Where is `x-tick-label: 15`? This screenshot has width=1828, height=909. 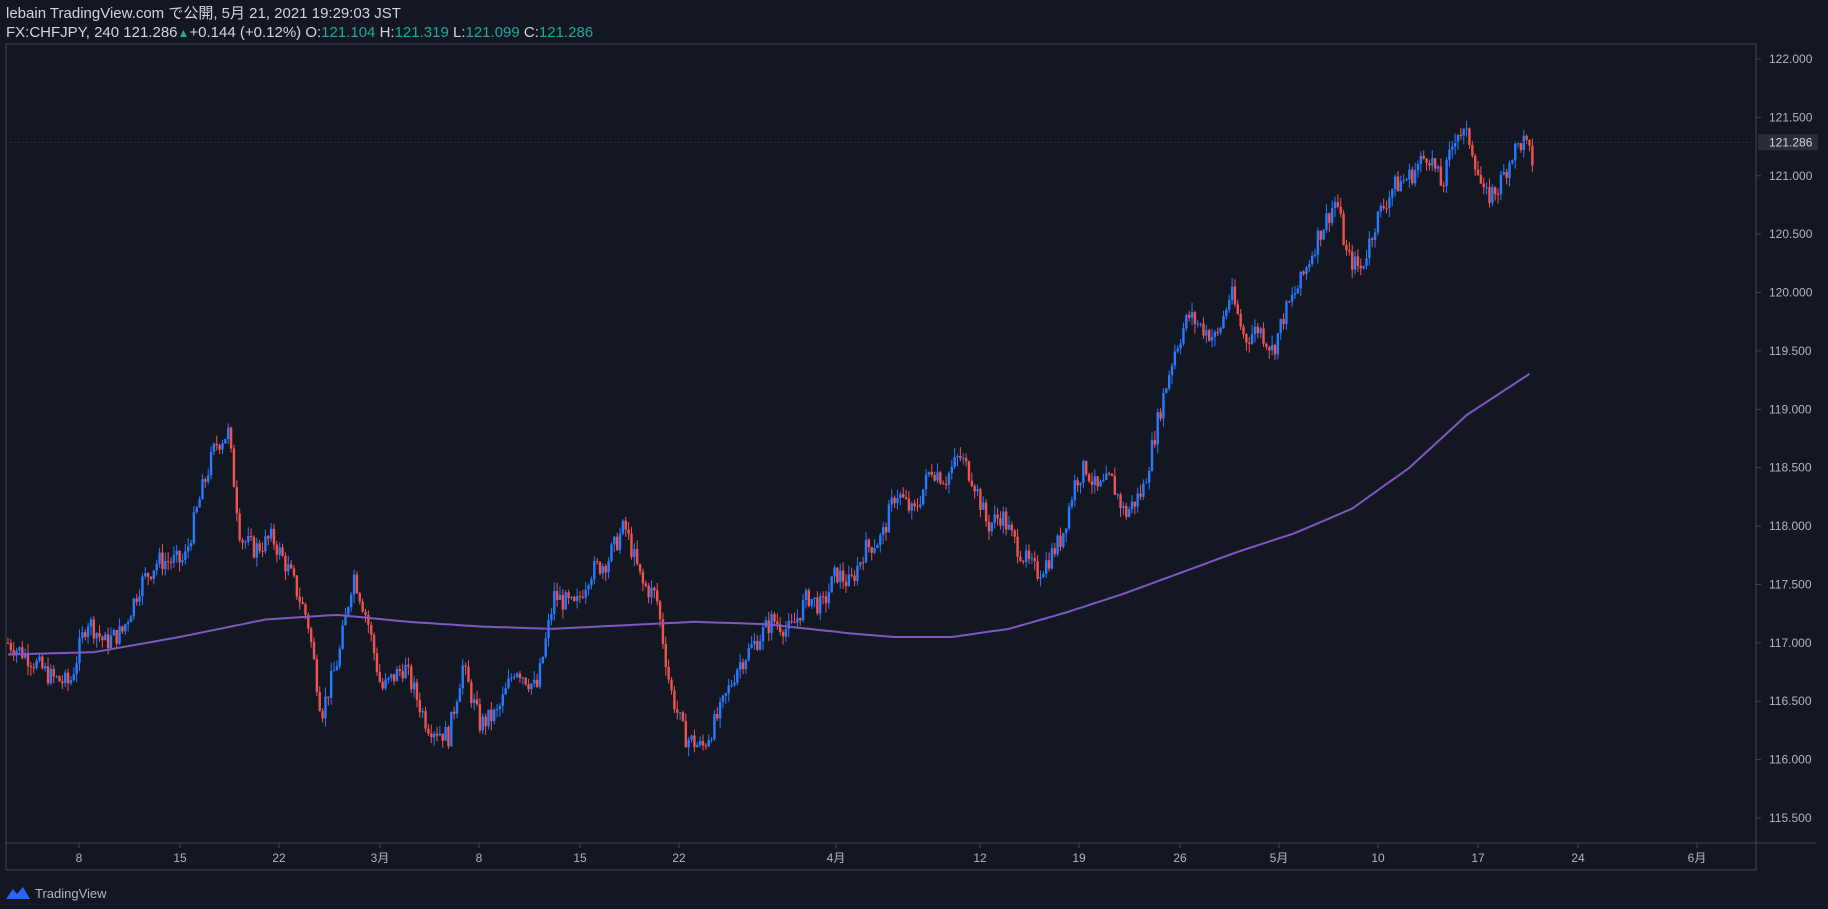 x-tick-label: 15 is located at coordinates (580, 858).